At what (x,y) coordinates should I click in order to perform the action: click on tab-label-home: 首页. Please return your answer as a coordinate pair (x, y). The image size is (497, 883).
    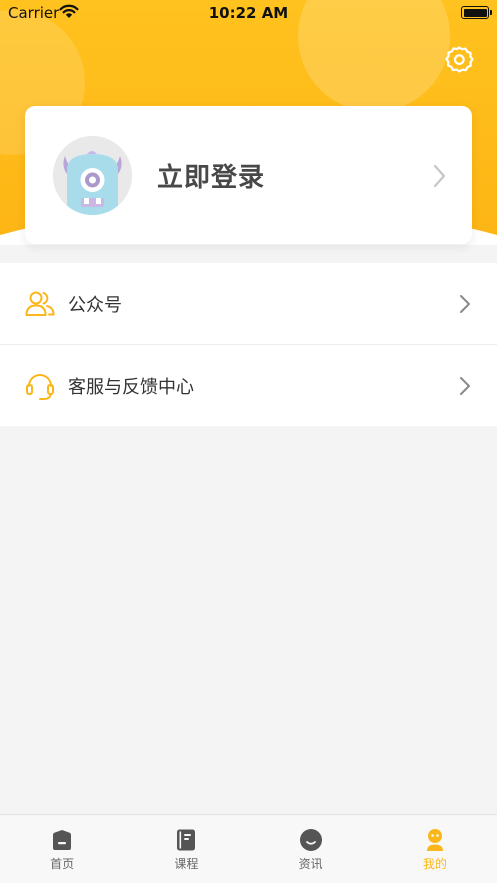
    Looking at the image, I should click on (62, 864).